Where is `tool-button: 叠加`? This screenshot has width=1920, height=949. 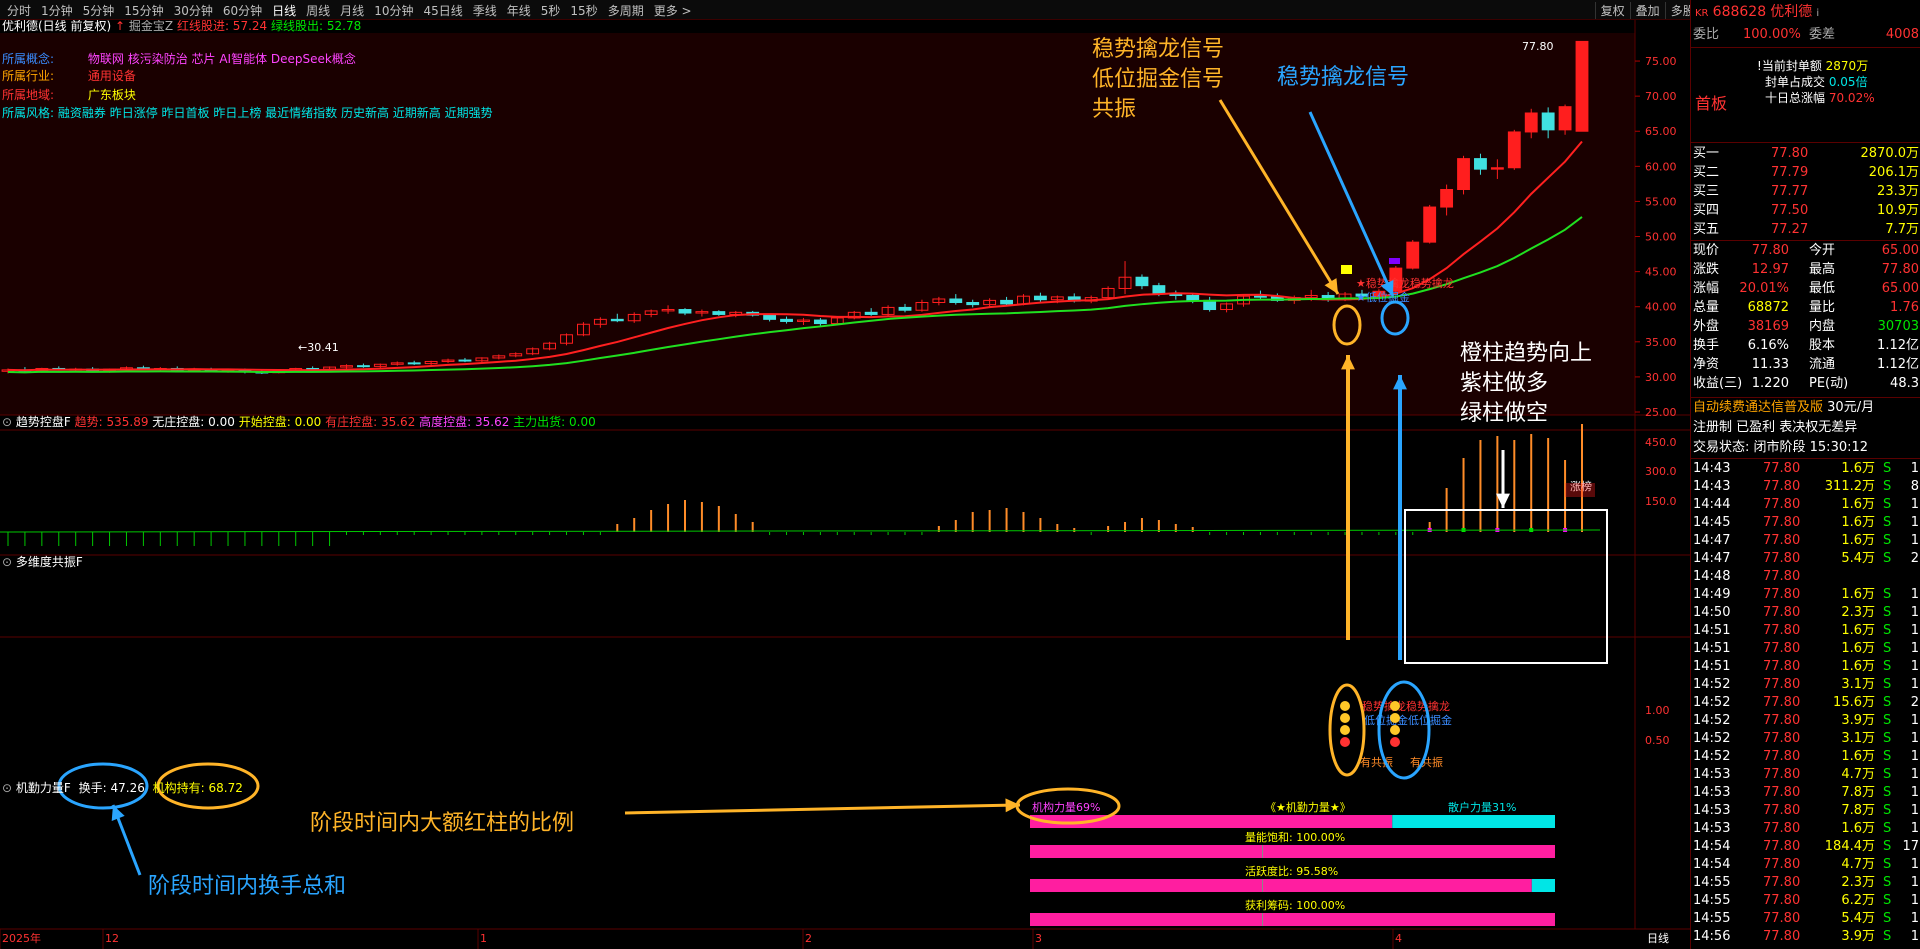 tool-button: 叠加 is located at coordinates (1647, 10).